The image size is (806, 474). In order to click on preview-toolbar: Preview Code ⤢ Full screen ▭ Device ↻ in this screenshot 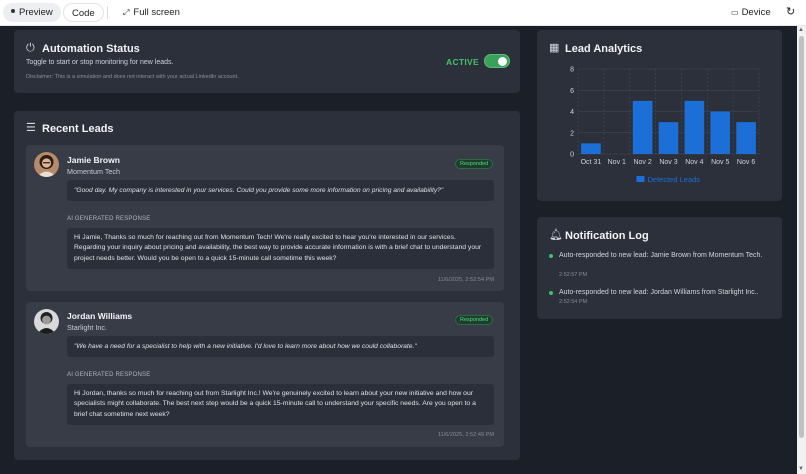, I will do `click(403, 13)`.